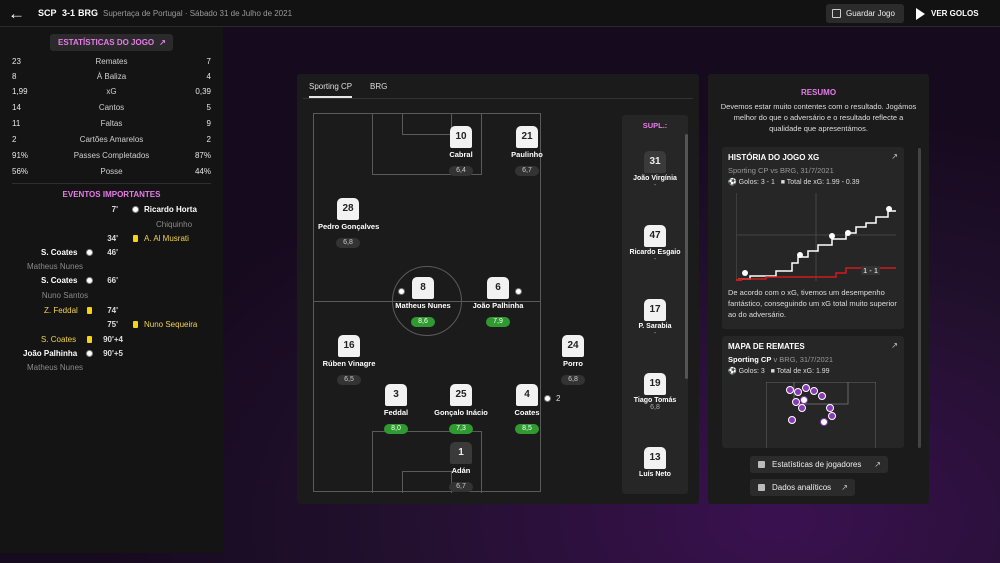 This screenshot has width=1000, height=563. Describe the element at coordinates (348, 223) in the screenshot. I see `player-pedro-goncalves: 28 Pedro Gonçalves 6,8` at that location.